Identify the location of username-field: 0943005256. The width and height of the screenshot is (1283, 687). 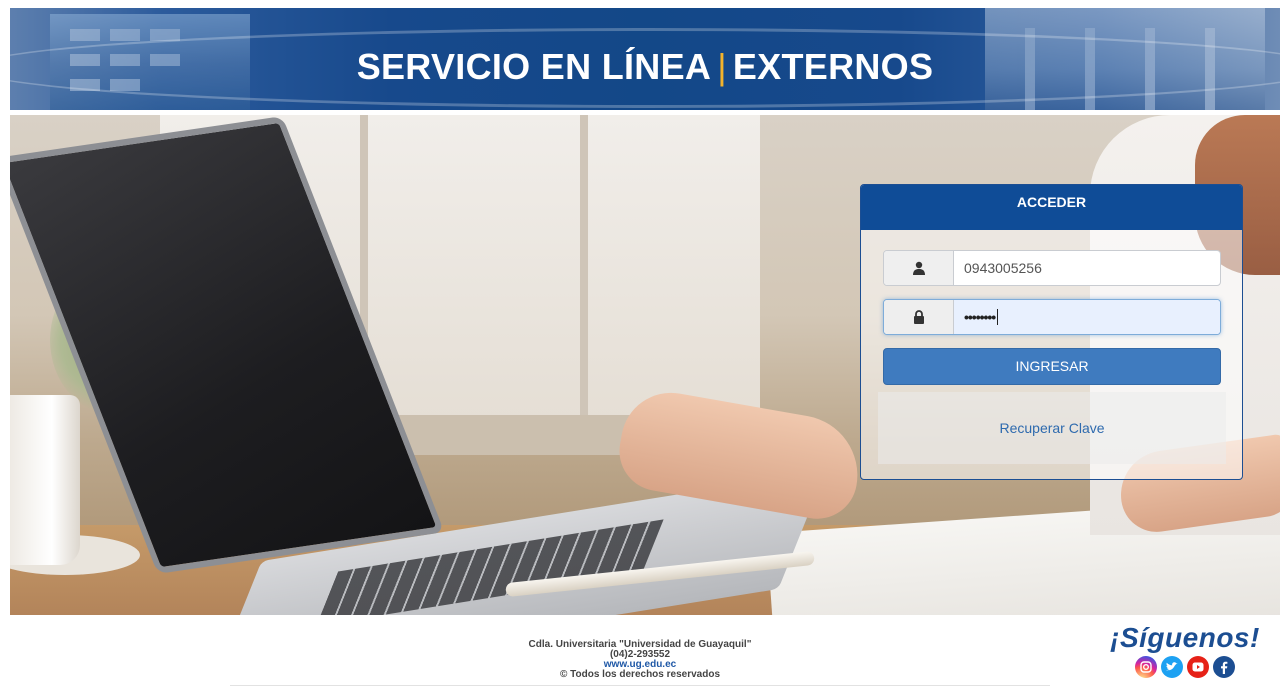
(1052, 268).